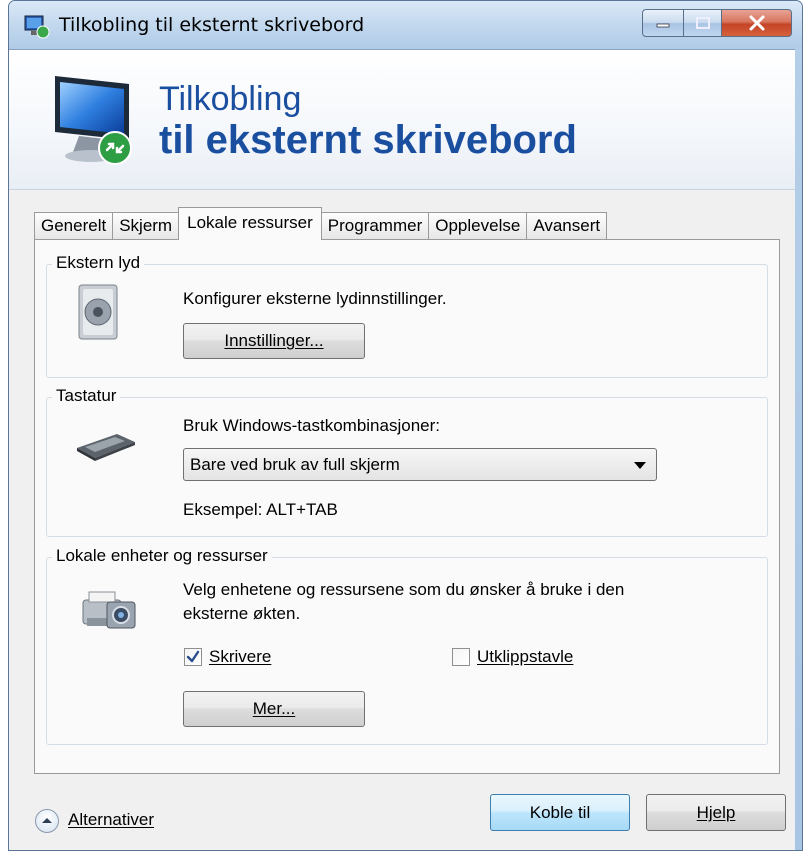 This screenshot has height=851, width=803. Describe the element at coordinates (405, 25) in the screenshot. I see `title-bar: Tilkobling til eksternt skrivebord` at that location.